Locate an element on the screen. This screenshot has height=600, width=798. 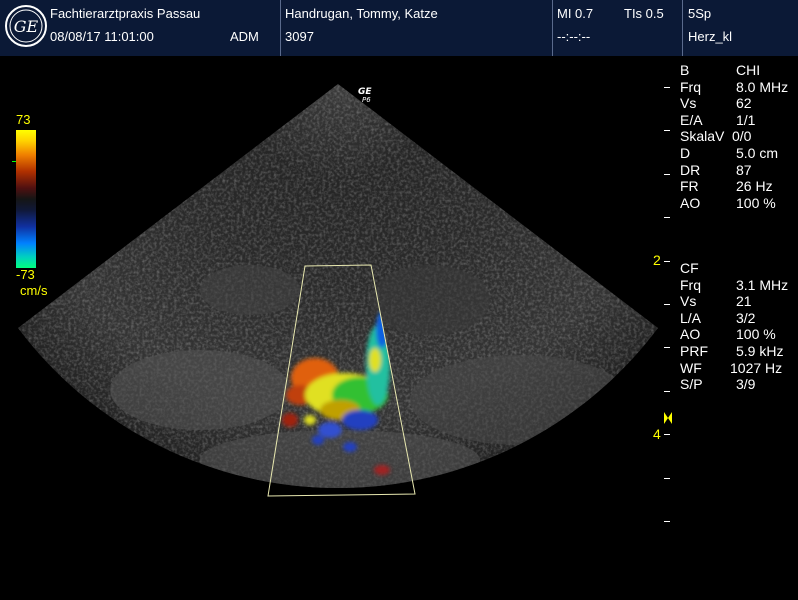
svg-text: GE is located at coordinates (26, 26).